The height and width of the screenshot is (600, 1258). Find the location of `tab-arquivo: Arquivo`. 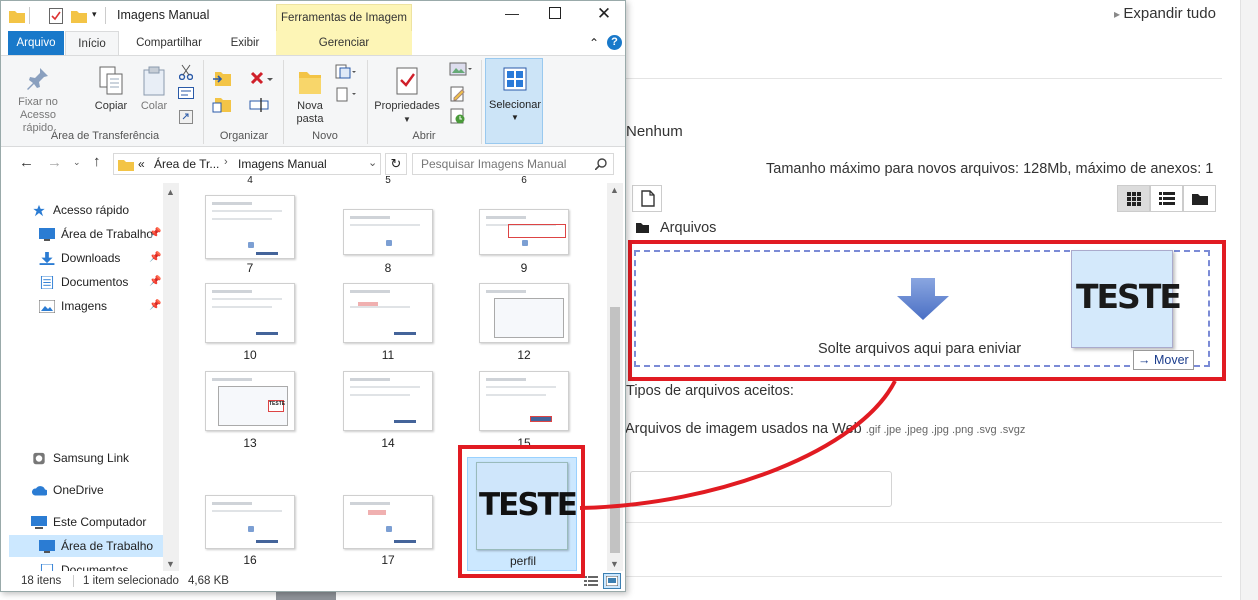

tab-arquivo: Arquivo is located at coordinates (36, 43).